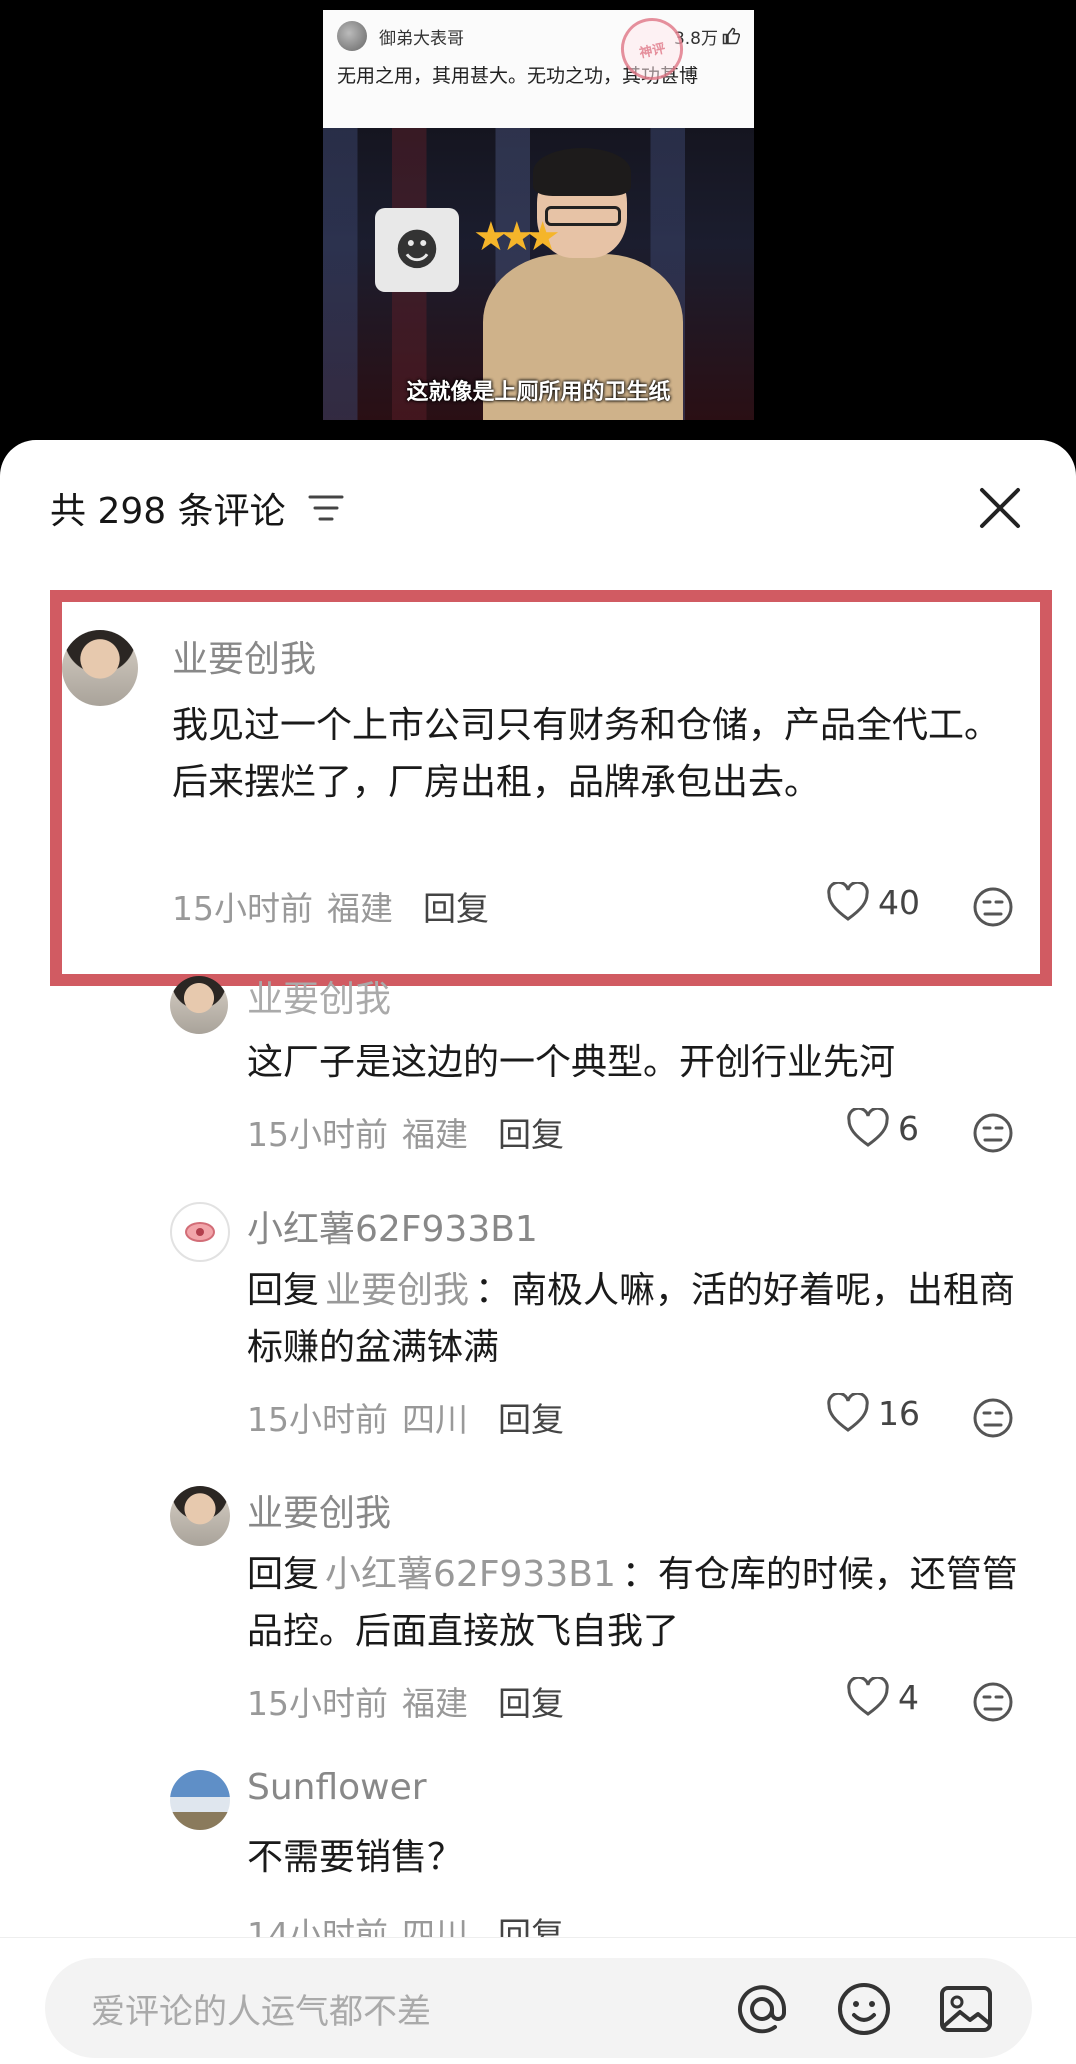  I want to click on pinned-comment-card: 御弟大表哥 3.8万 神评 无用之用，其用甚大。无功之功，其功甚博, so click(538, 69).